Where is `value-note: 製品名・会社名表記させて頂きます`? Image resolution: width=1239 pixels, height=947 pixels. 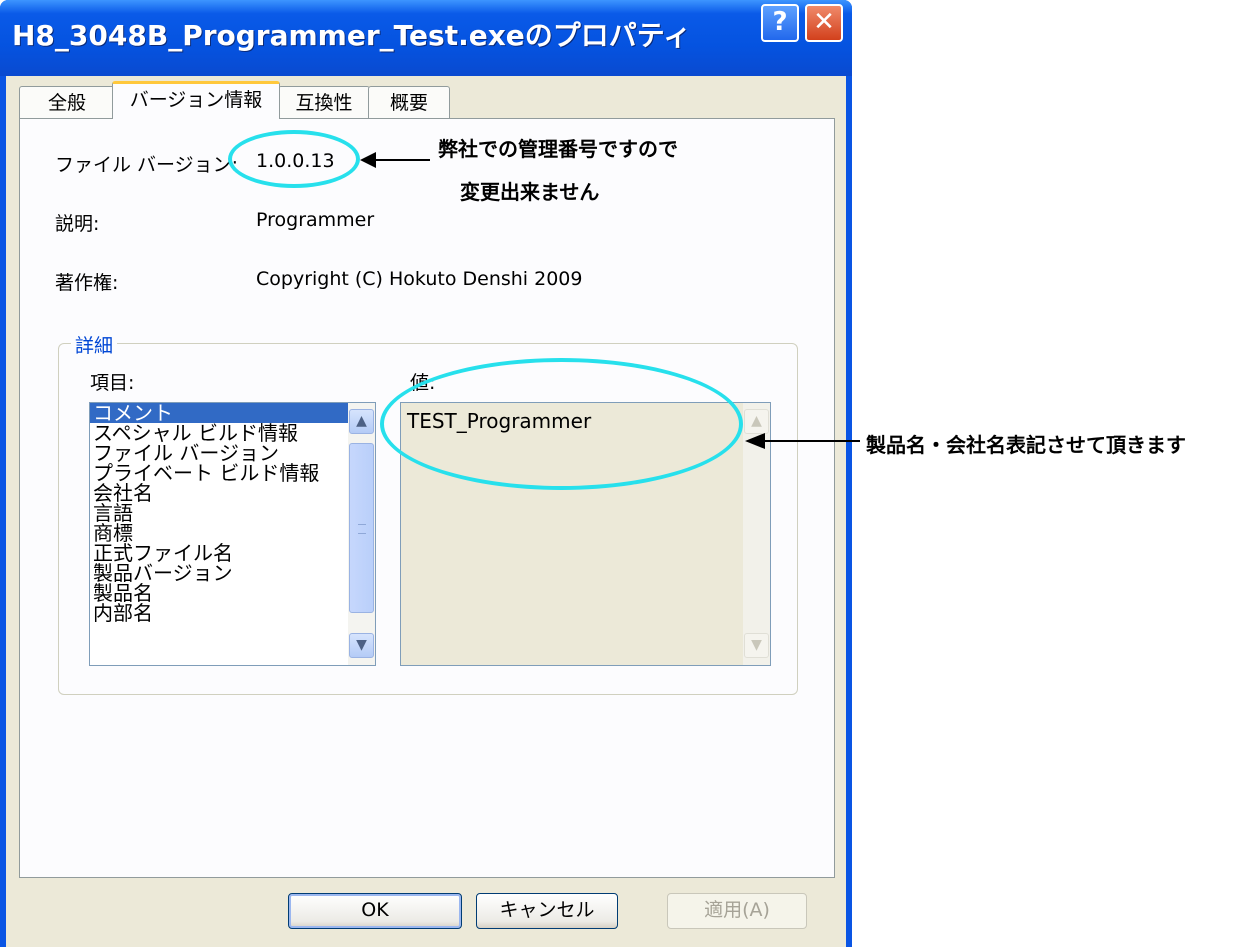 value-note: 製品名・会社名表記させて頂きます is located at coordinates (1026, 445).